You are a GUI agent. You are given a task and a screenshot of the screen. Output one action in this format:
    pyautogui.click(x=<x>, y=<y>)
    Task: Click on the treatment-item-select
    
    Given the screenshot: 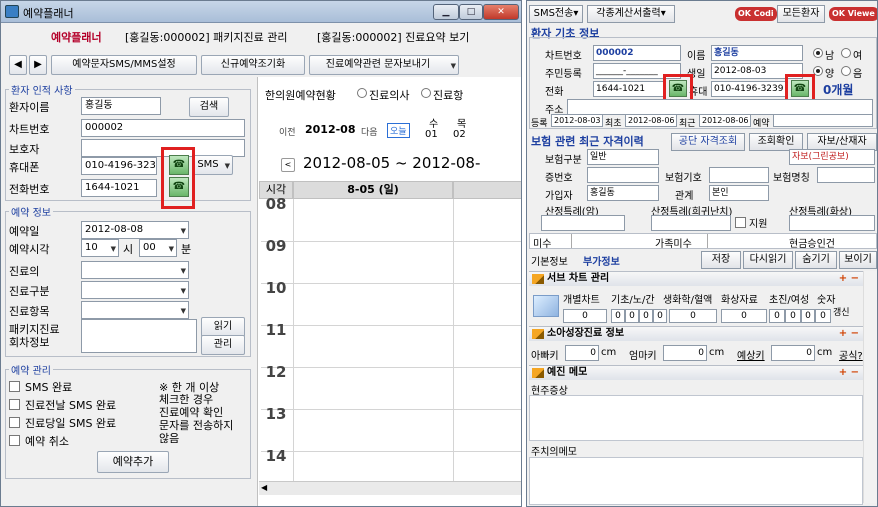 What is the action you would take?
    pyautogui.click(x=135, y=310)
    